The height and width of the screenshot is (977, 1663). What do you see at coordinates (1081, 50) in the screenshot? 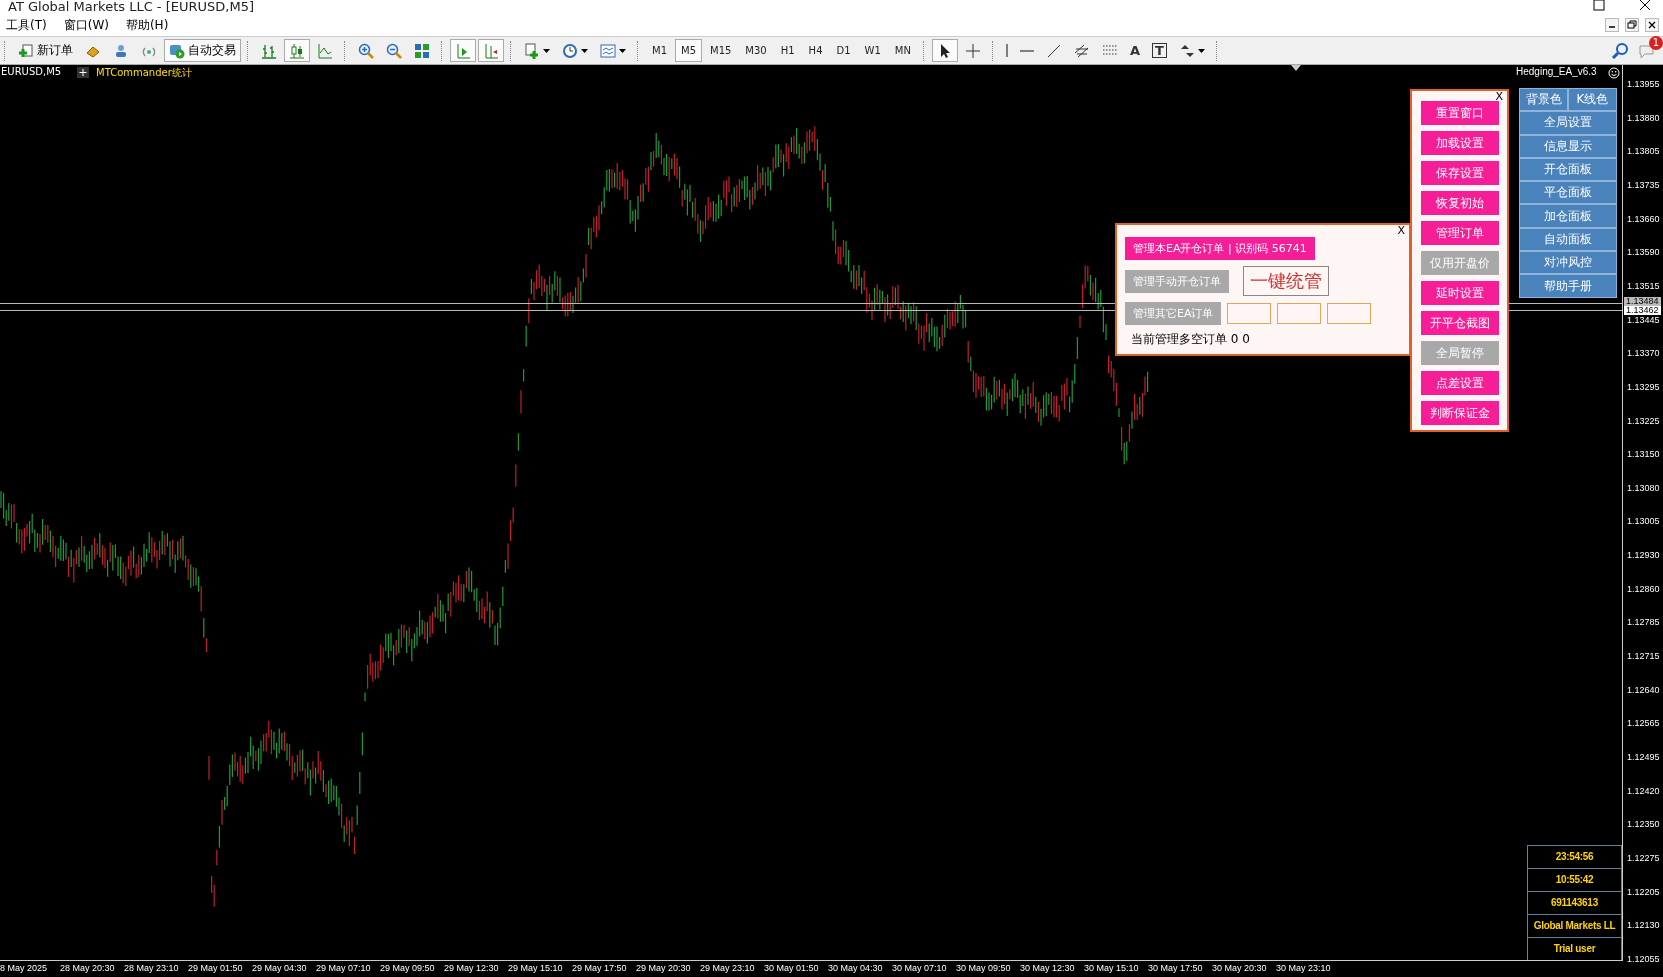
I see `channel-lines-icon` at bounding box center [1081, 50].